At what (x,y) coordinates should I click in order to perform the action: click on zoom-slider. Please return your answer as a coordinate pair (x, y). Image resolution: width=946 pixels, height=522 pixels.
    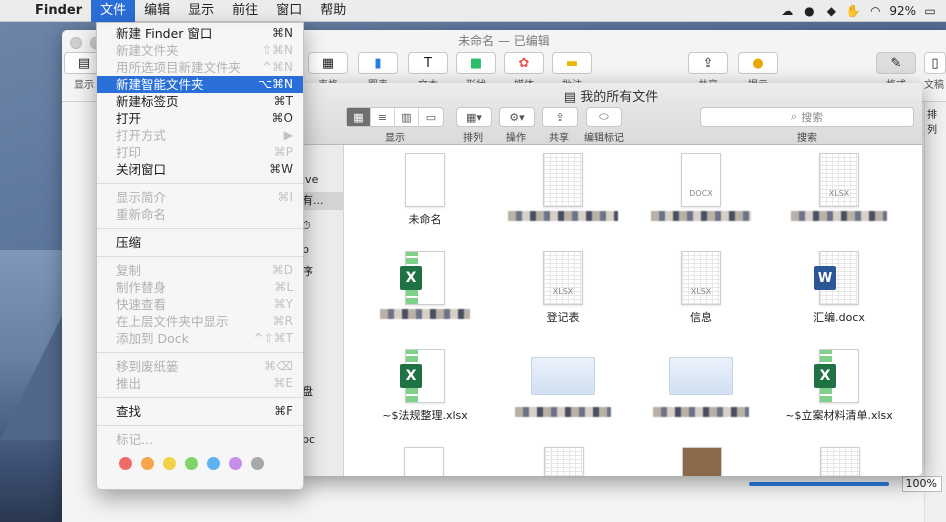
    Looking at the image, I should click on (819, 484).